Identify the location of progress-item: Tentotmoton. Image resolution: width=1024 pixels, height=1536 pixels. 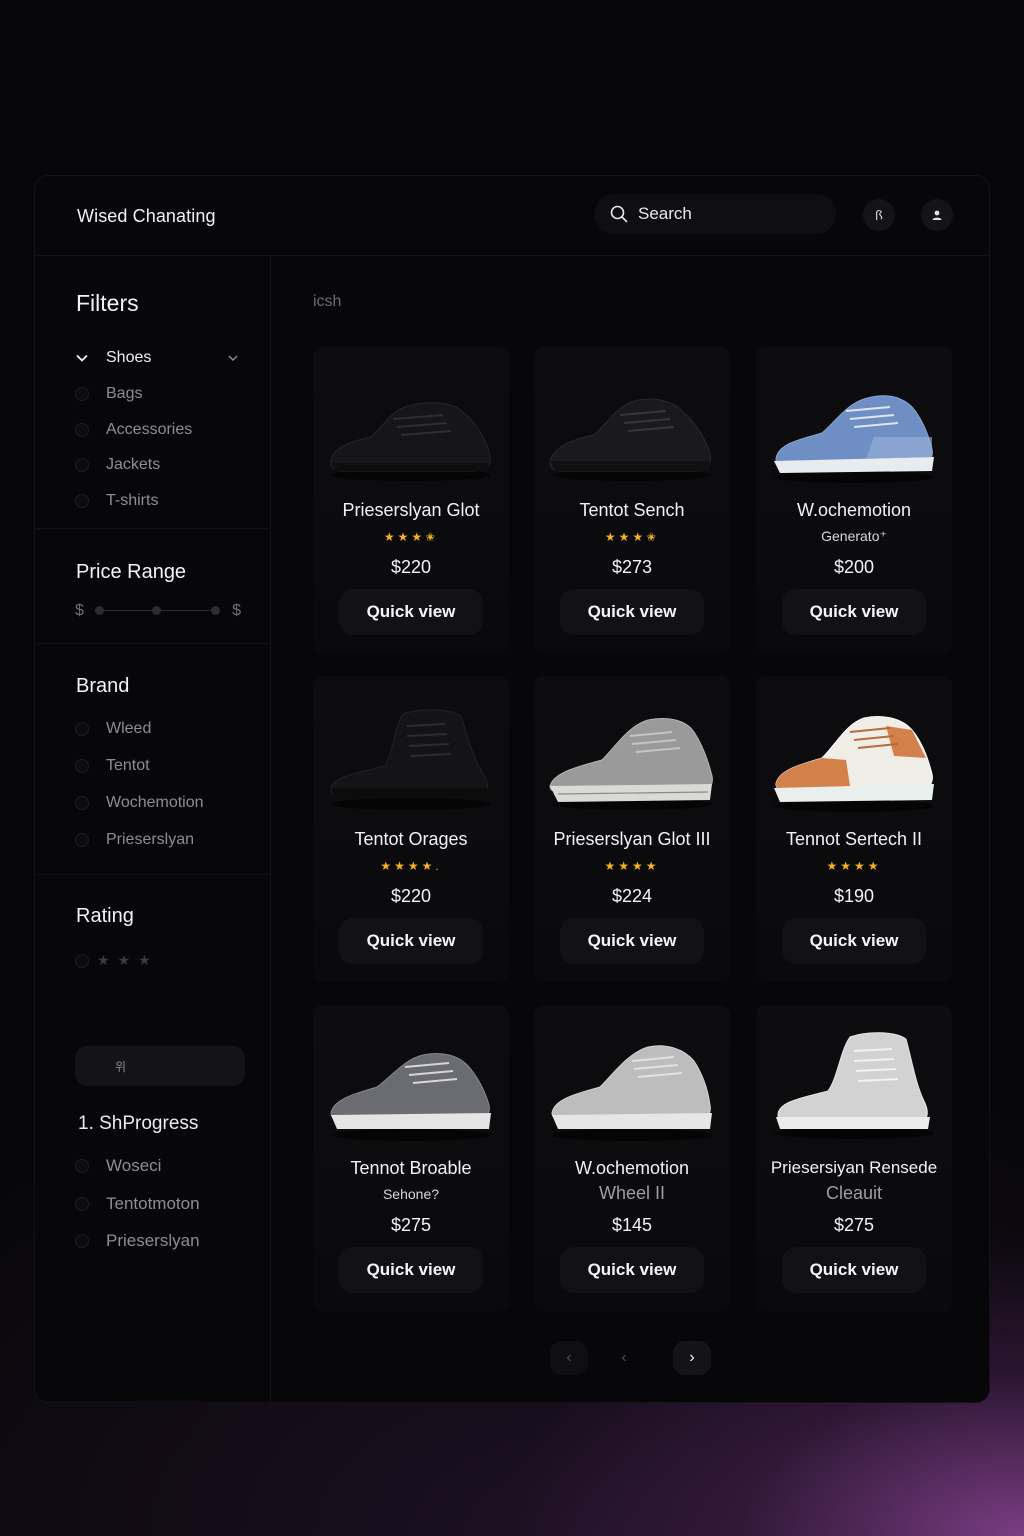
(137, 1204).